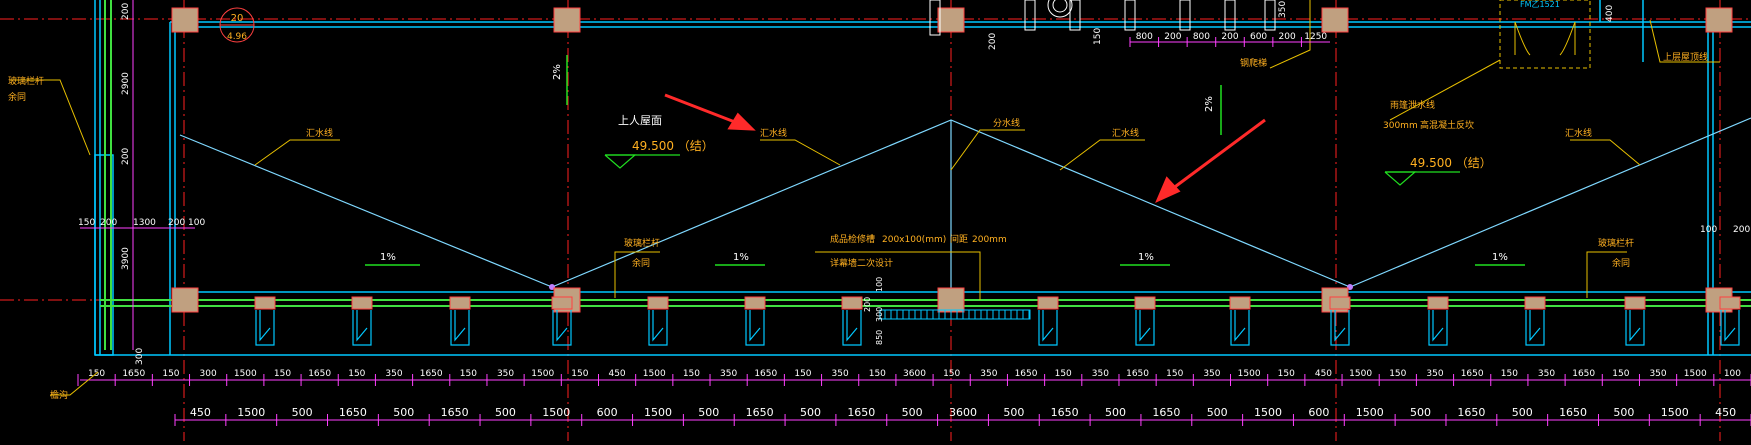  I want to click on gutter-spacing: 200mm, so click(989, 240).